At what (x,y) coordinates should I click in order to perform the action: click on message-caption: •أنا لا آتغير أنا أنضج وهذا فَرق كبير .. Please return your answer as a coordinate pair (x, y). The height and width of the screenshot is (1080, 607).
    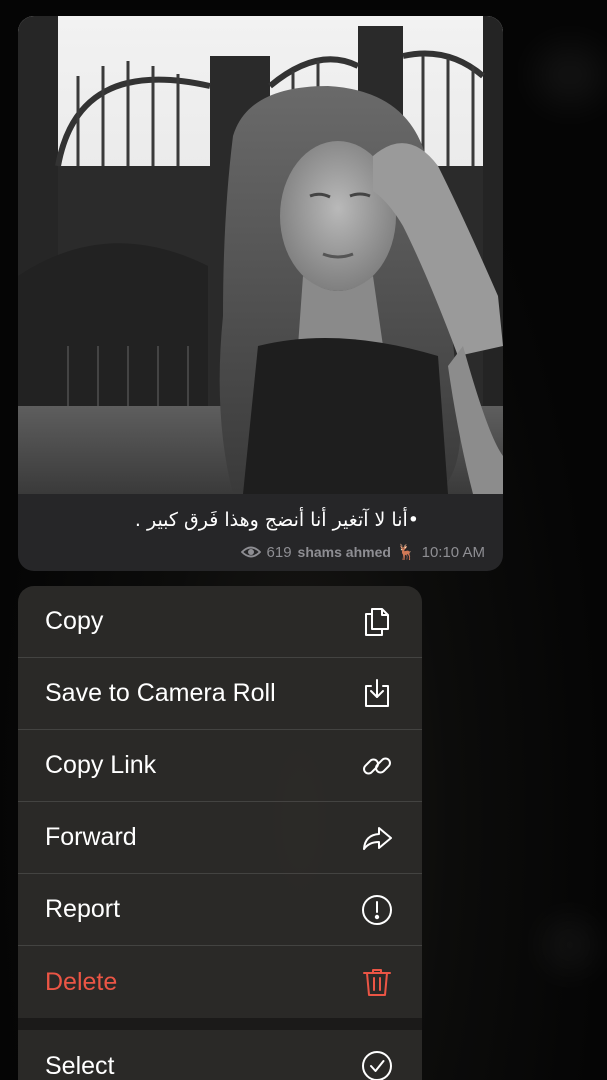
    Looking at the image, I should click on (276, 520).